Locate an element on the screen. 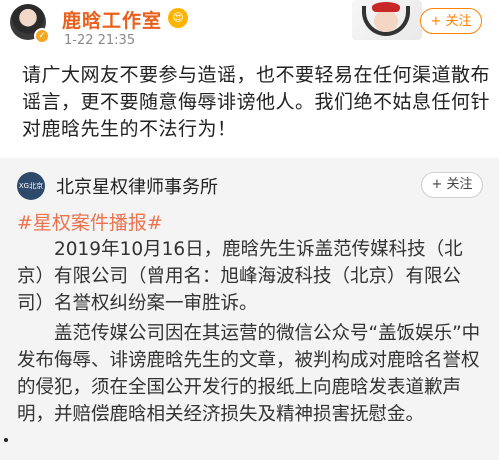  post-header: ✓ 鹿晗工作室 😍 1-22 21:35 + 关注 is located at coordinates (249, 29).